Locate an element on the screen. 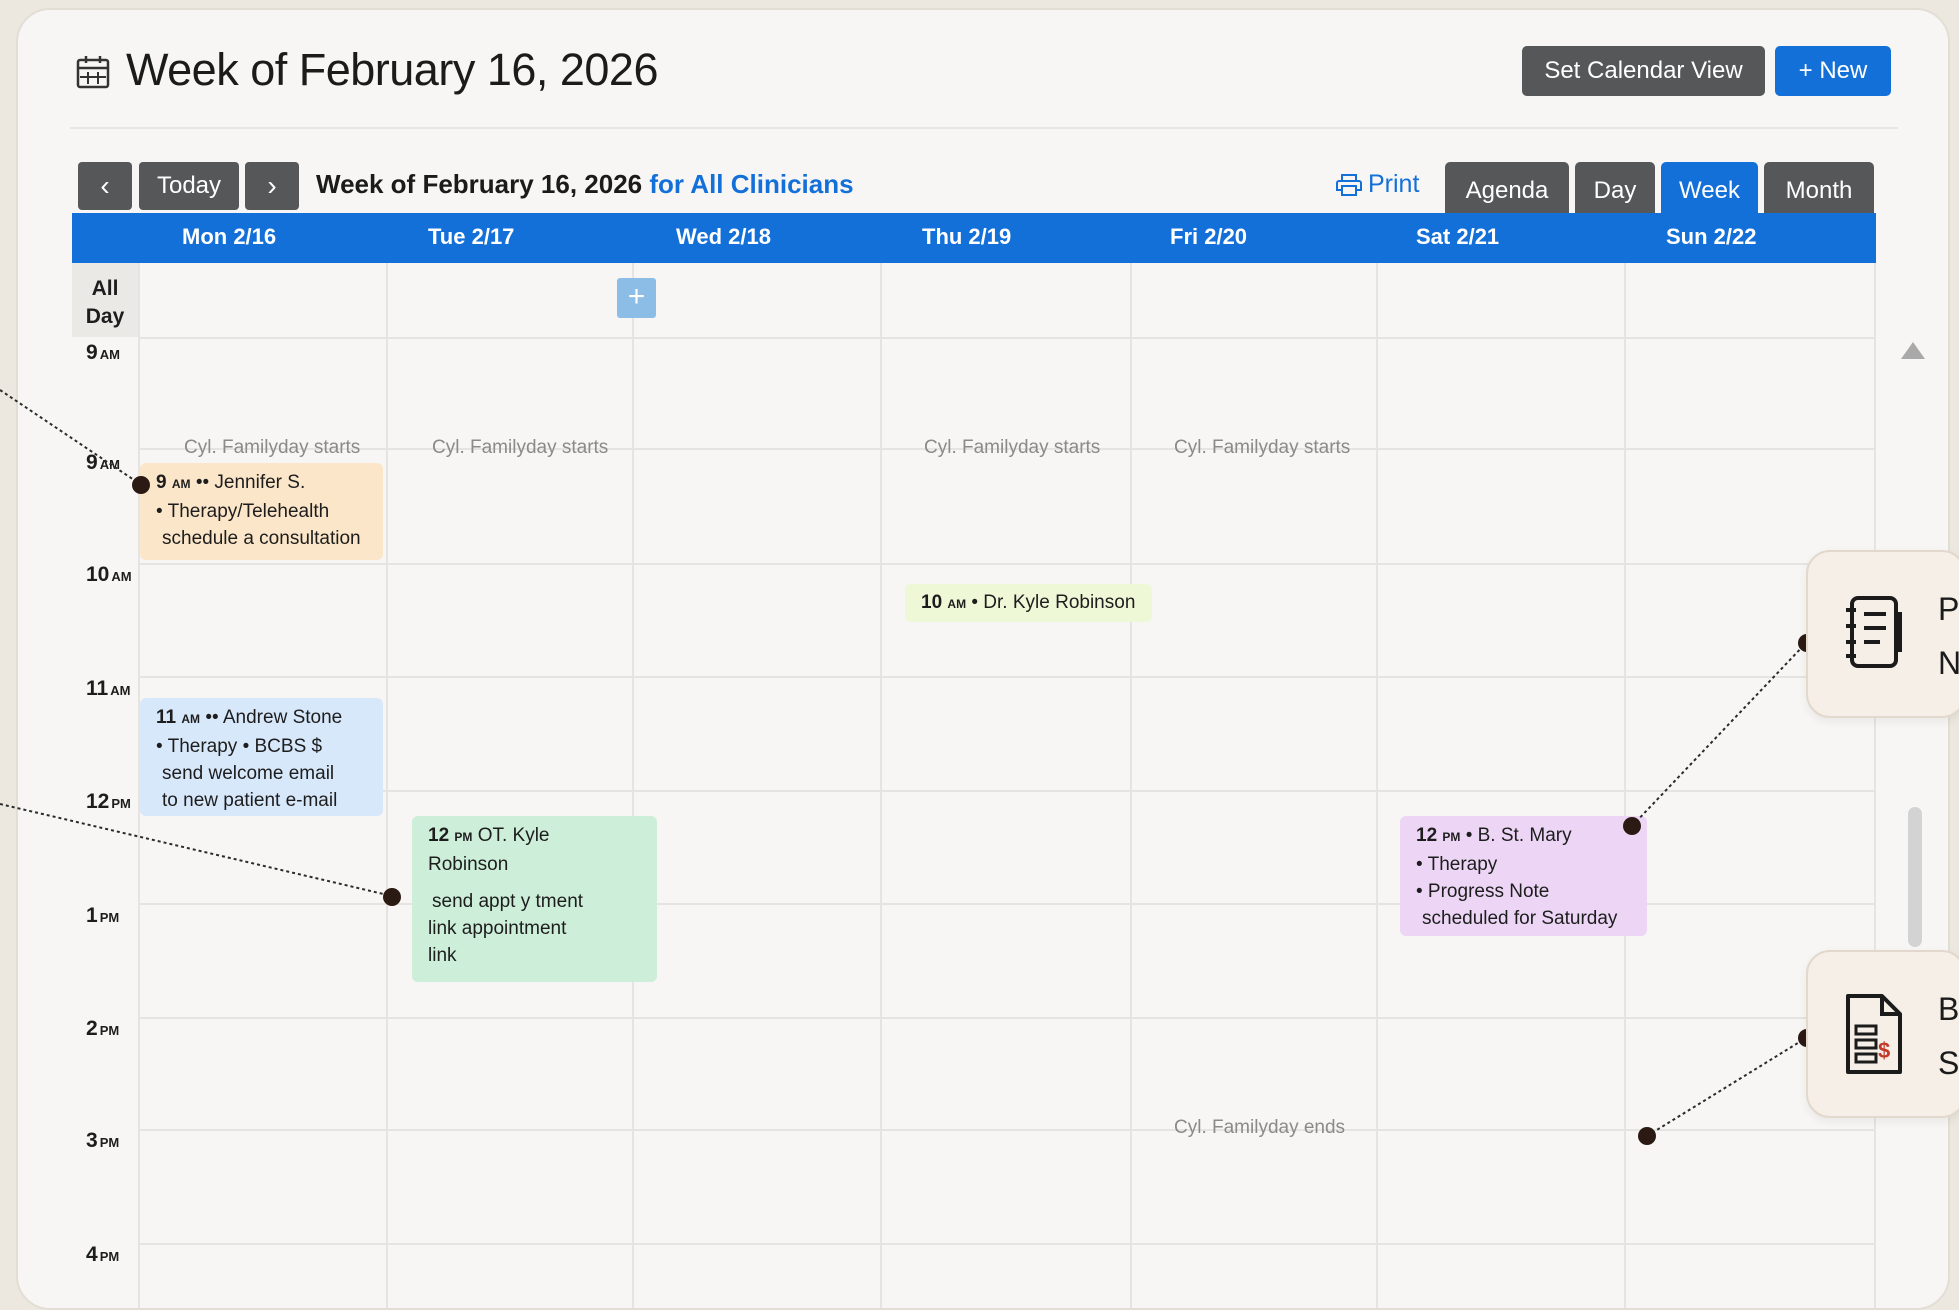 The height and width of the screenshot is (1310, 1959). clinicians-filter-link: for All Clinicians is located at coordinates (751, 184).